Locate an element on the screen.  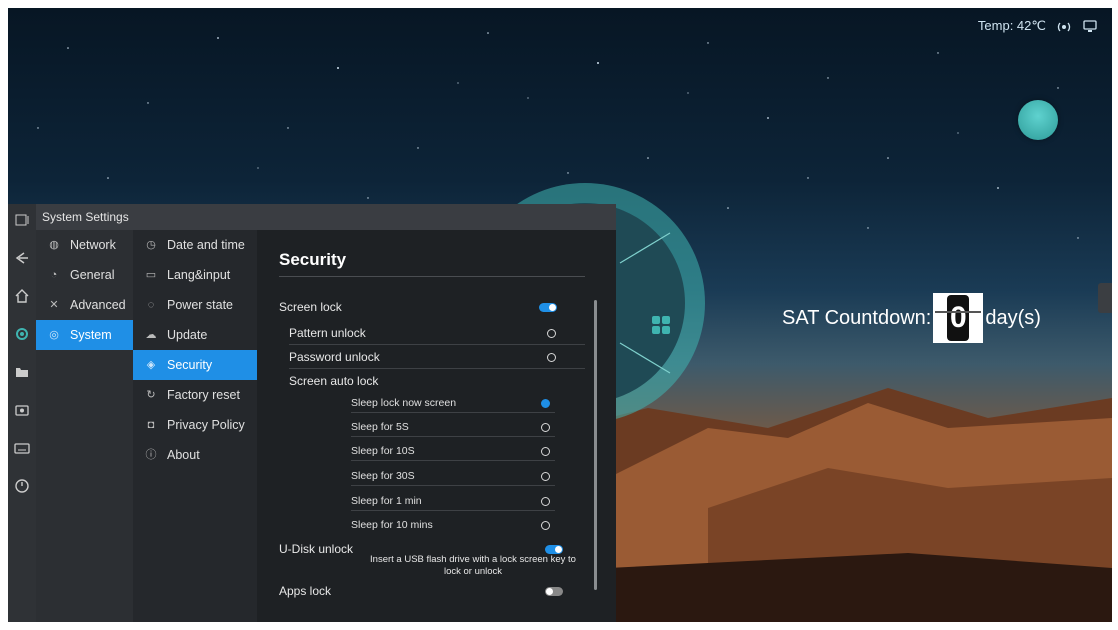
category-general: ◔ General is located at coordinates (84, 275).